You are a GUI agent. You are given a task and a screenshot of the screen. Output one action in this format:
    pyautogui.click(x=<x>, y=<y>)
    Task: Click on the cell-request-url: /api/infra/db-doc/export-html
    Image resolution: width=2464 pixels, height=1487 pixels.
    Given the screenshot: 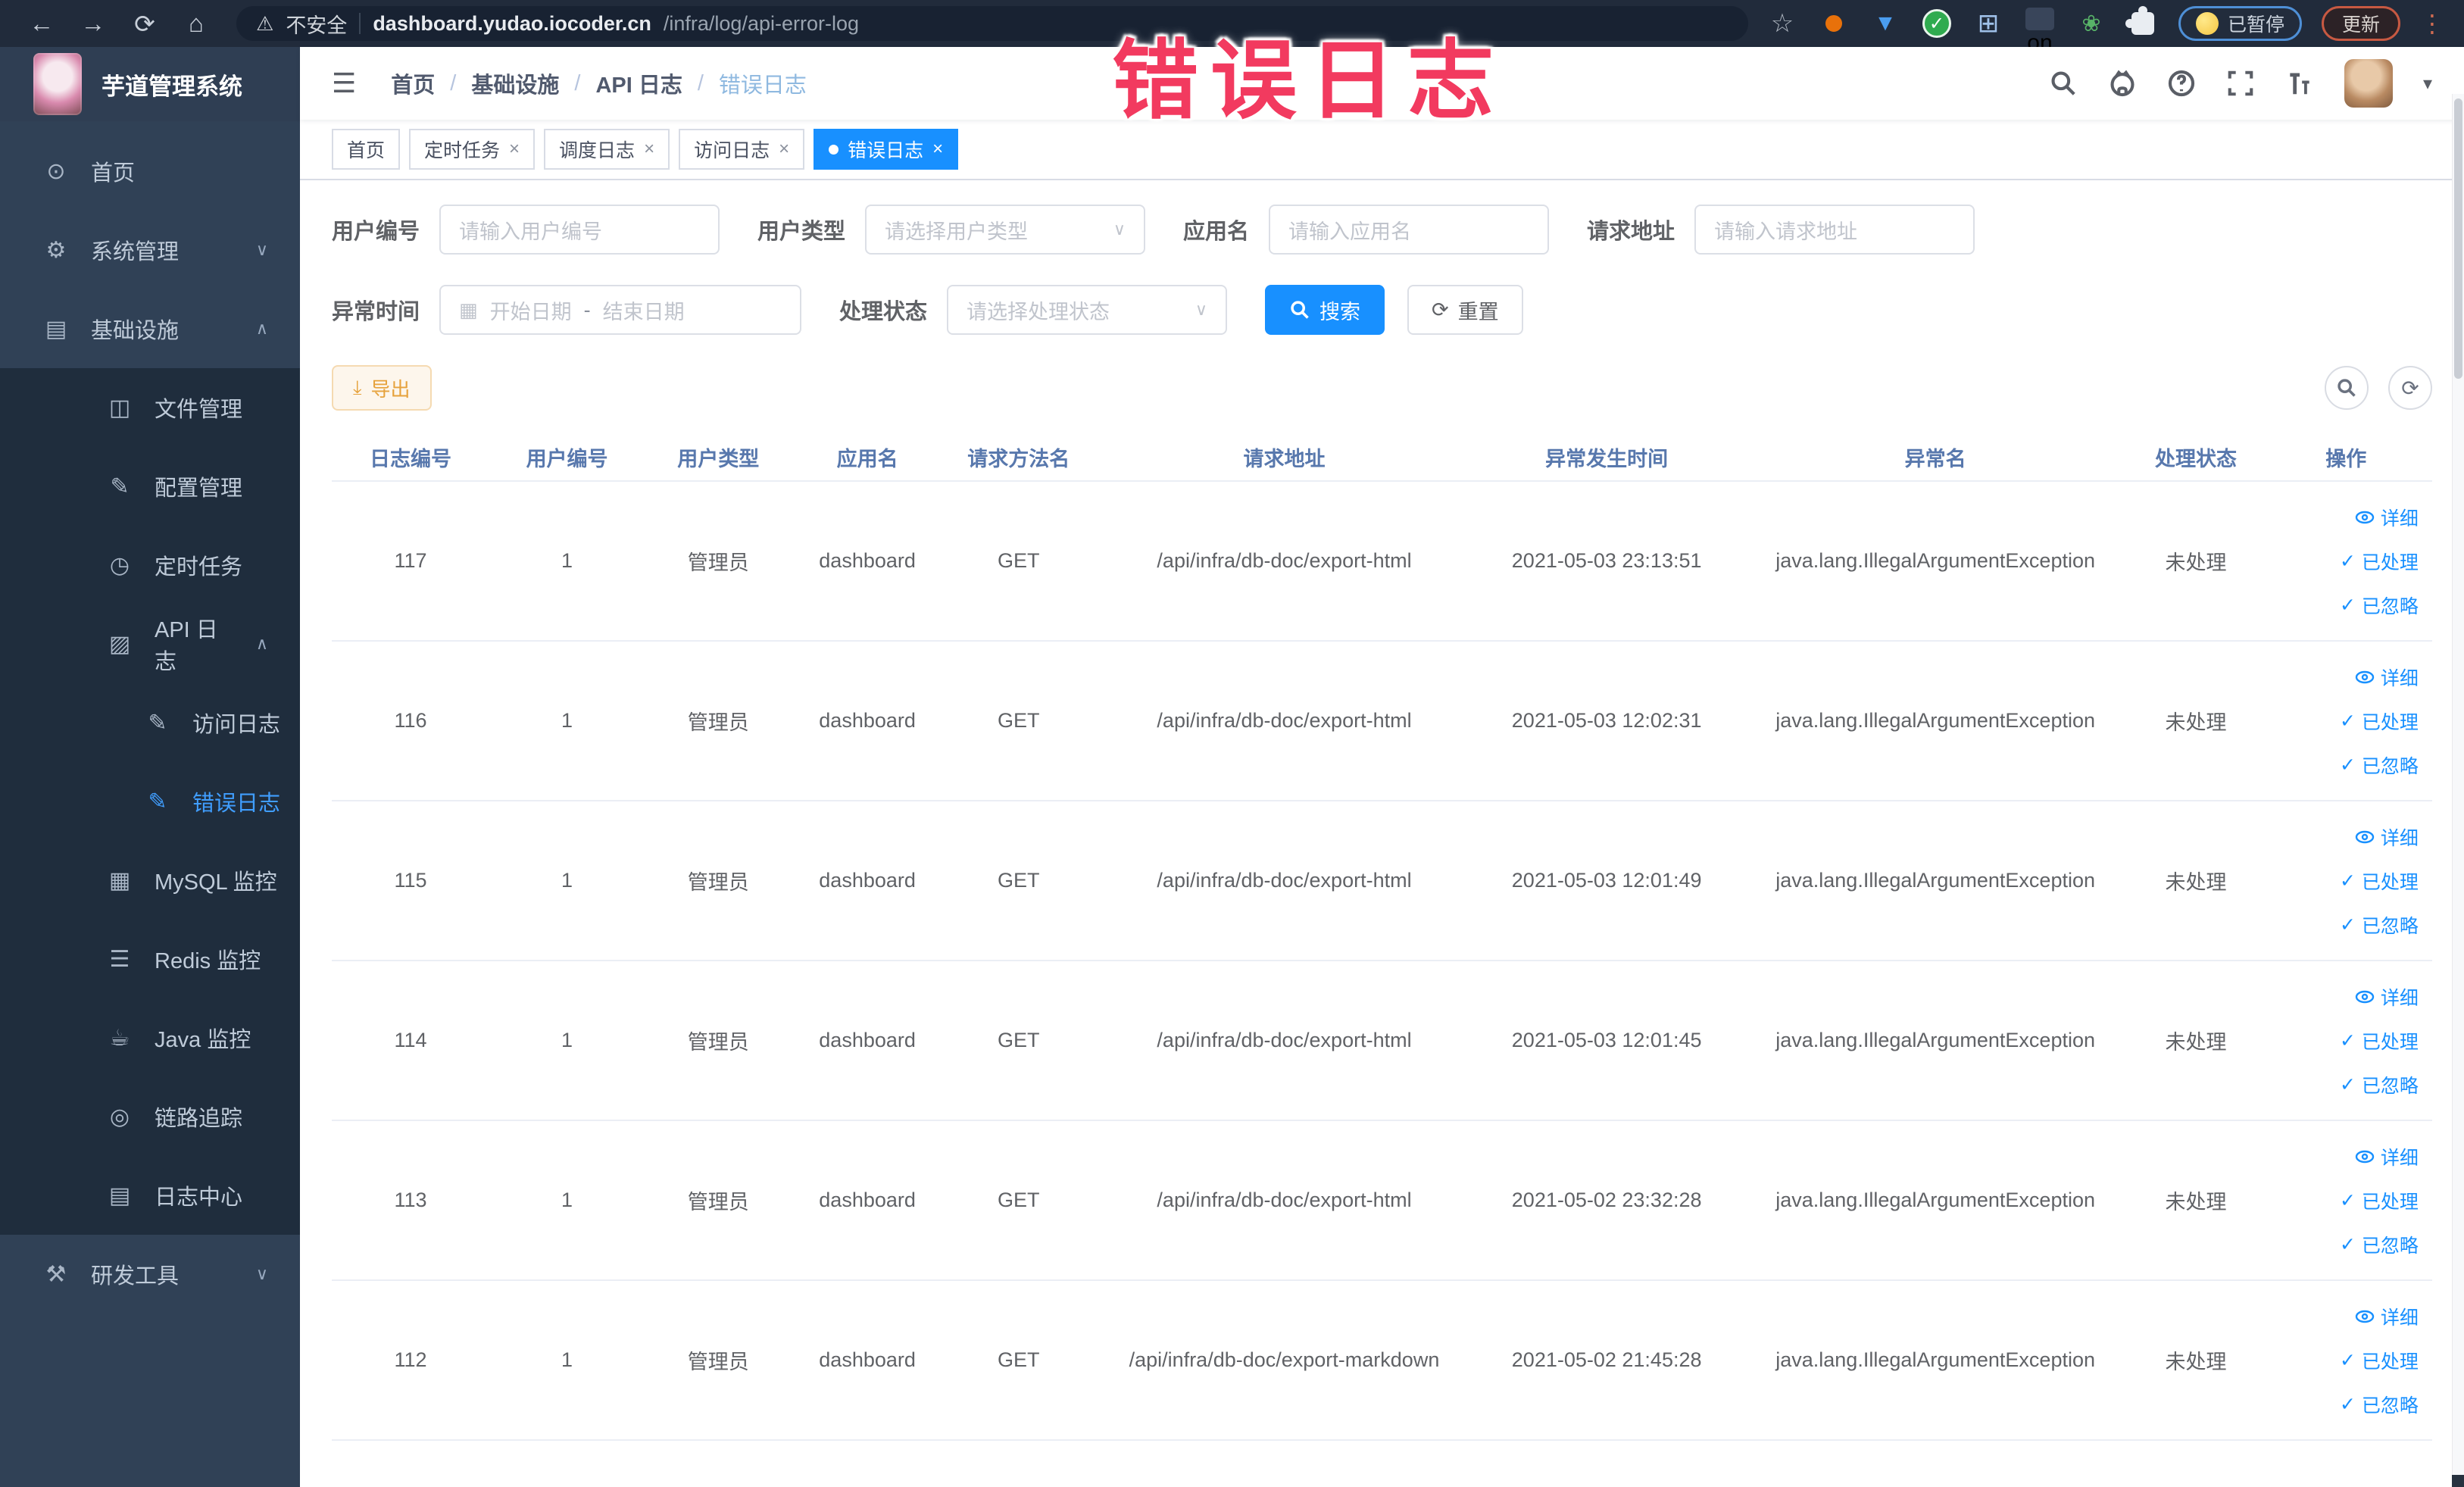 What is the action you would take?
    pyautogui.click(x=1284, y=880)
    